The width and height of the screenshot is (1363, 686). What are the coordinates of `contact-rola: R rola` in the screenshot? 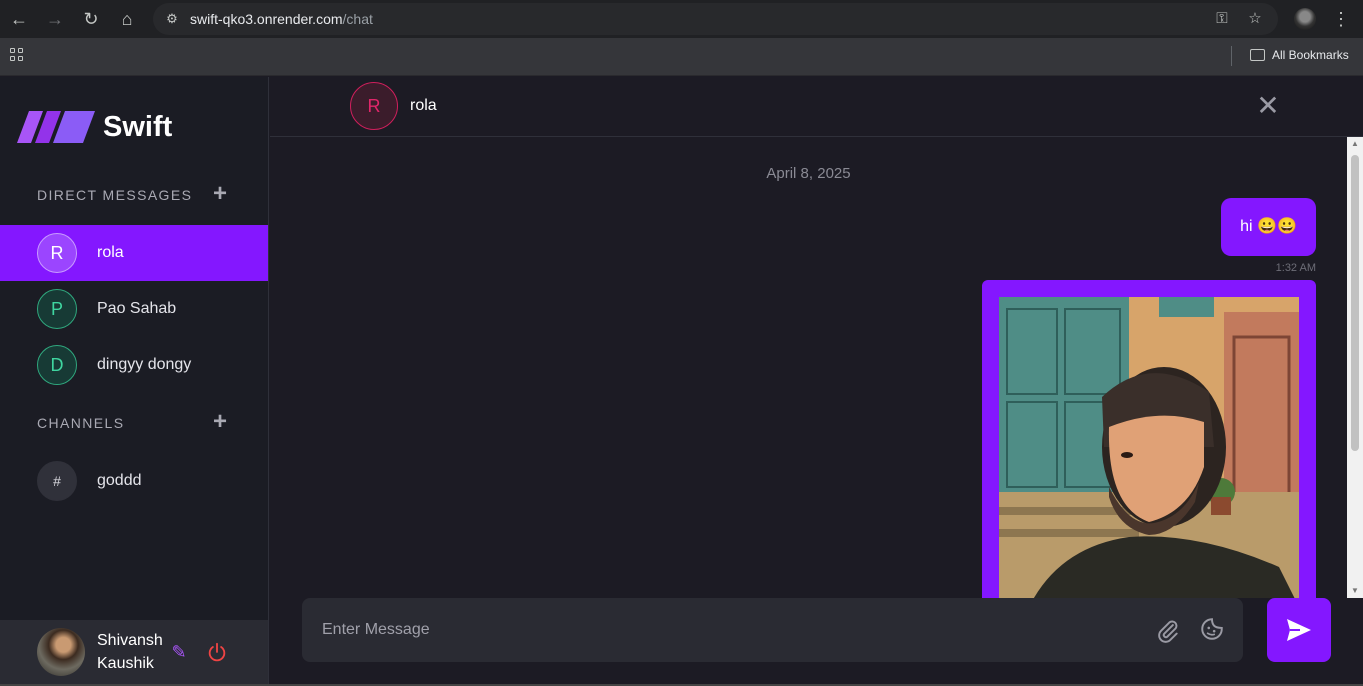 It's located at (134, 253).